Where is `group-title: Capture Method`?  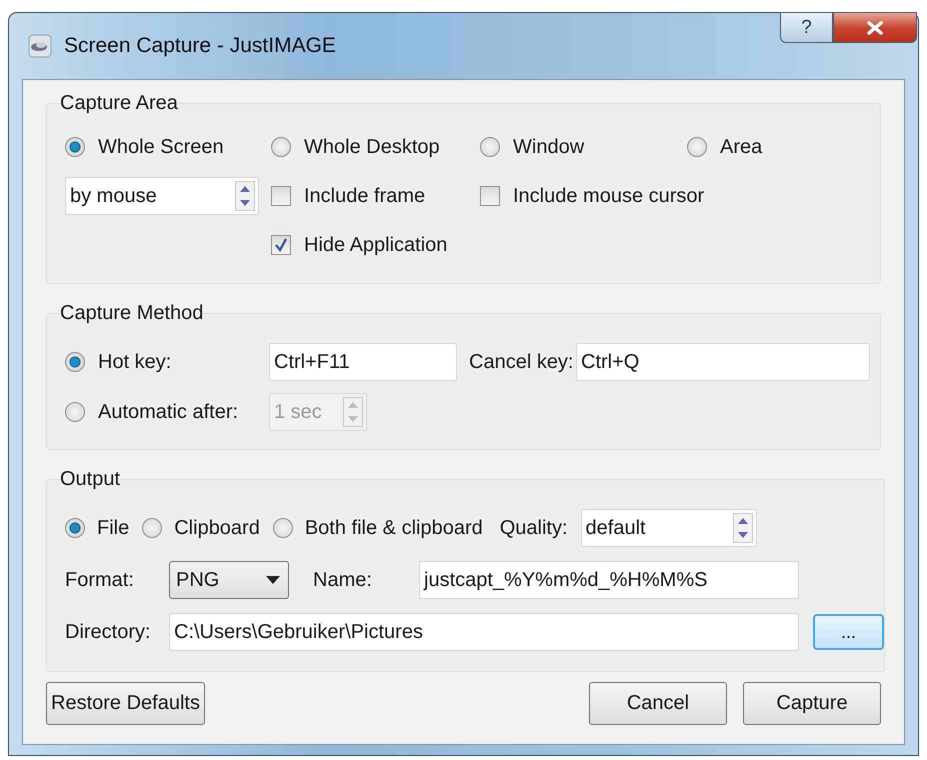
group-title: Capture Method is located at coordinates (132, 313).